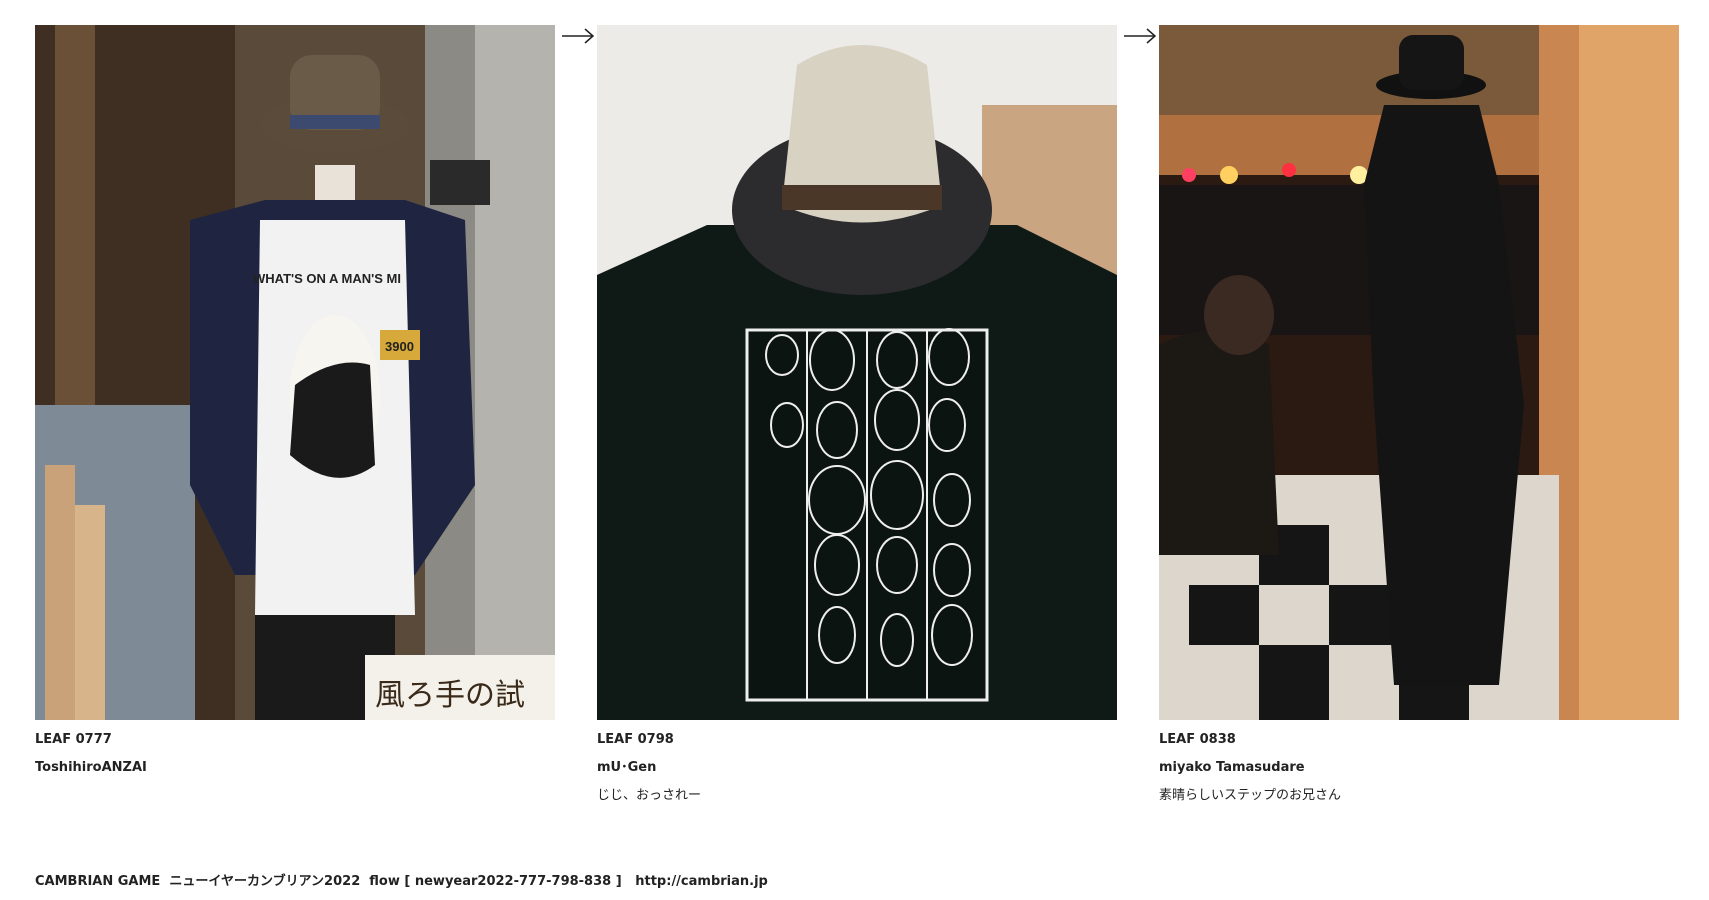 The width and height of the screenshot is (1709, 900). What do you see at coordinates (635, 739) in the screenshot?
I see `leaf-code: LEAF 0798` at bounding box center [635, 739].